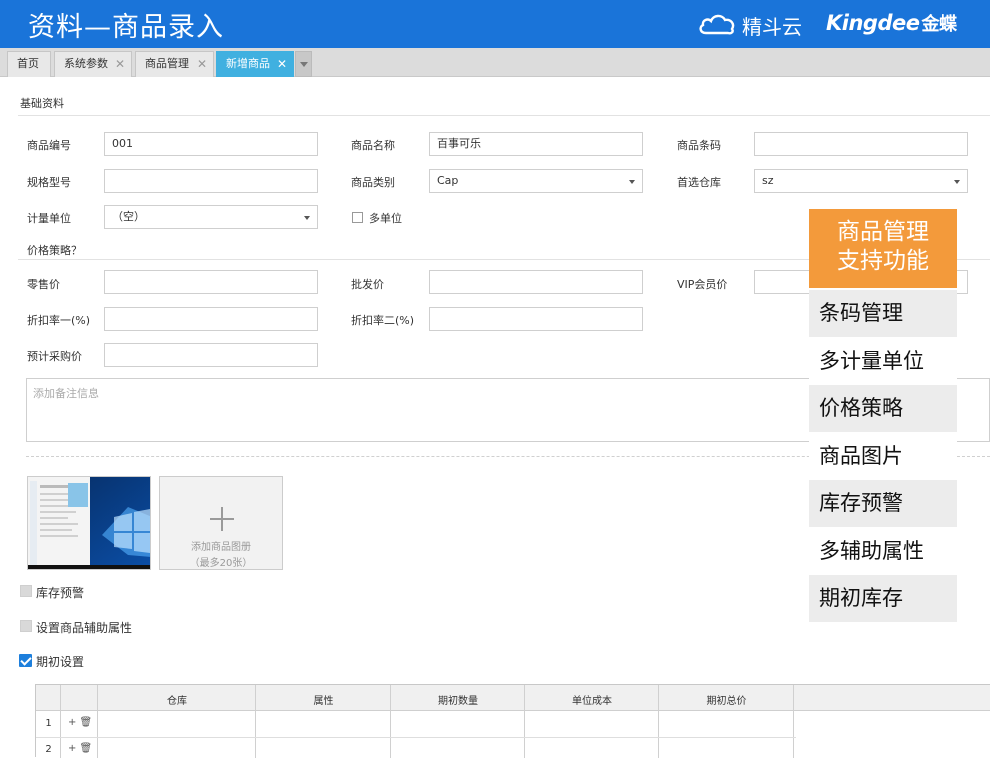  I want to click on category-select: Cap, so click(536, 181).